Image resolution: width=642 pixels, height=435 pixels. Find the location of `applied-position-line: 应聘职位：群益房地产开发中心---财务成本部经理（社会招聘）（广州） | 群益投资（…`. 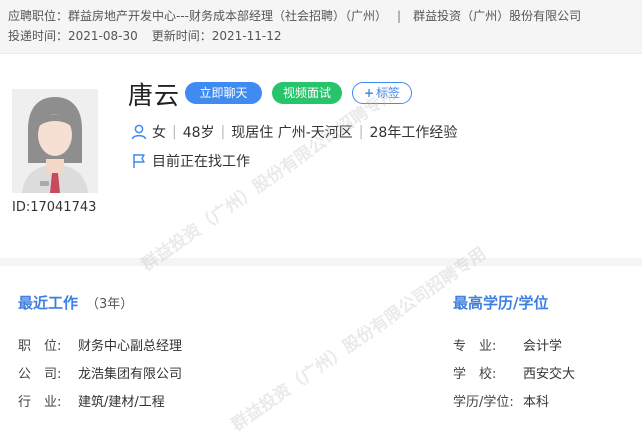

applied-position-line: 应聘职位：群益房地产开发中心---财务成本部经理（社会招聘）（广州） | 群益投资（… is located at coordinates (294, 15).